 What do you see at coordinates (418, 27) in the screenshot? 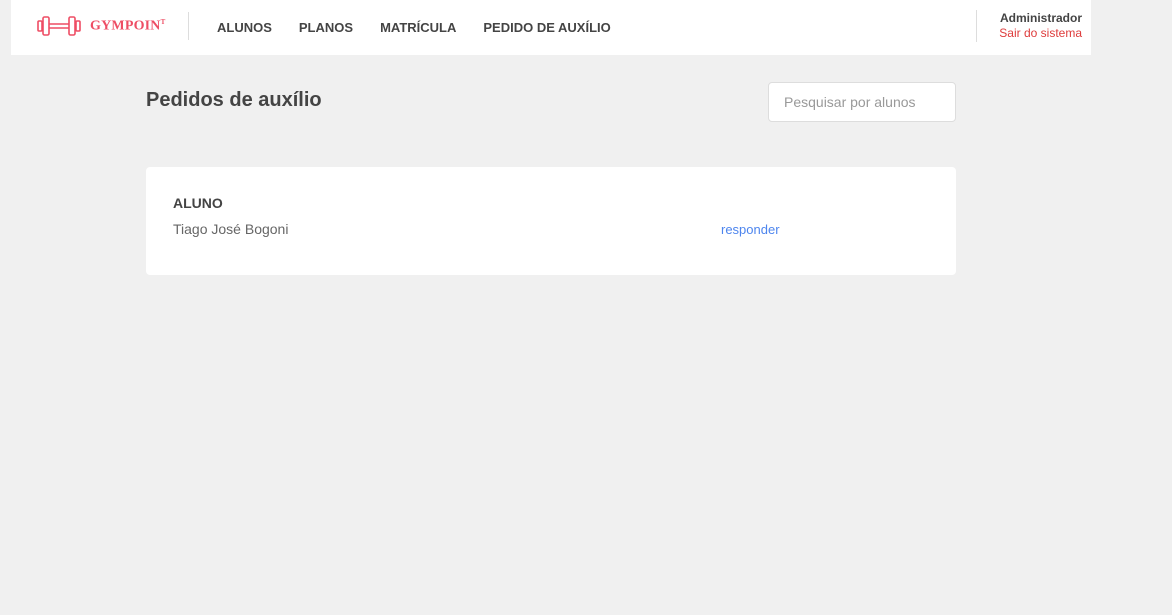
I see `nav-item-matricula: MATRÍCULA` at bounding box center [418, 27].